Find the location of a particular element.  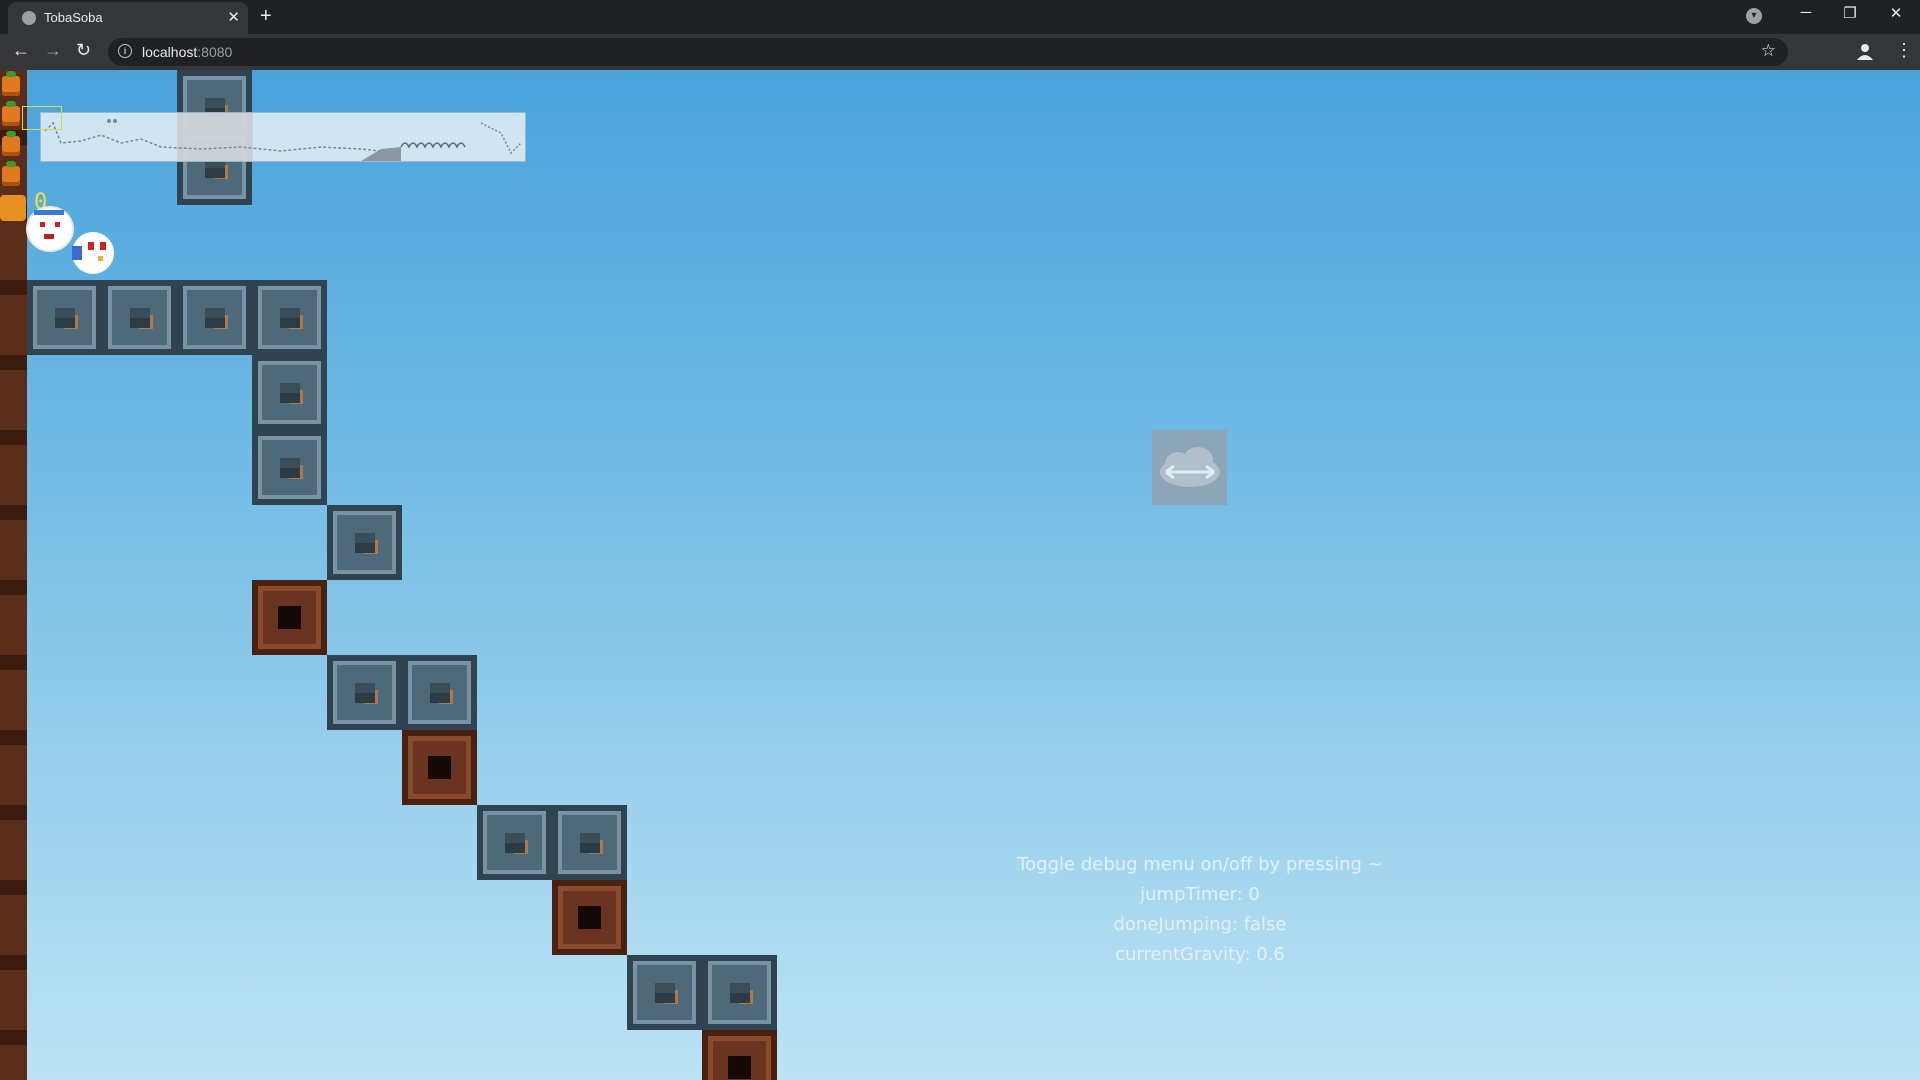

debug-toggle-hint: Toggle debug menu on/off by pressing ~ is located at coordinates (1200, 864).